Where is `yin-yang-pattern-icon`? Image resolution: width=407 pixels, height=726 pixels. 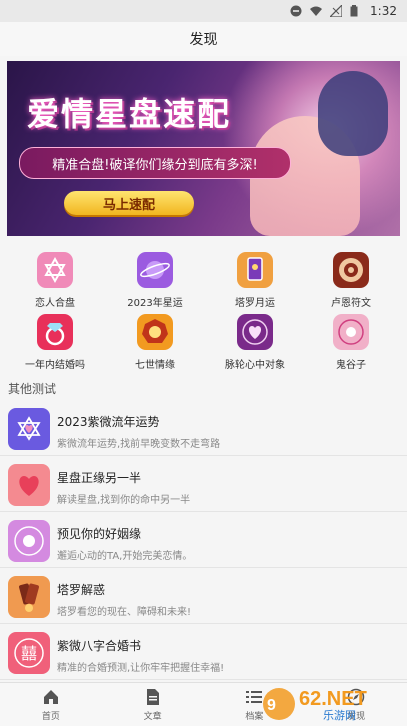
yin-yang-pattern-icon is located at coordinates (351, 332).